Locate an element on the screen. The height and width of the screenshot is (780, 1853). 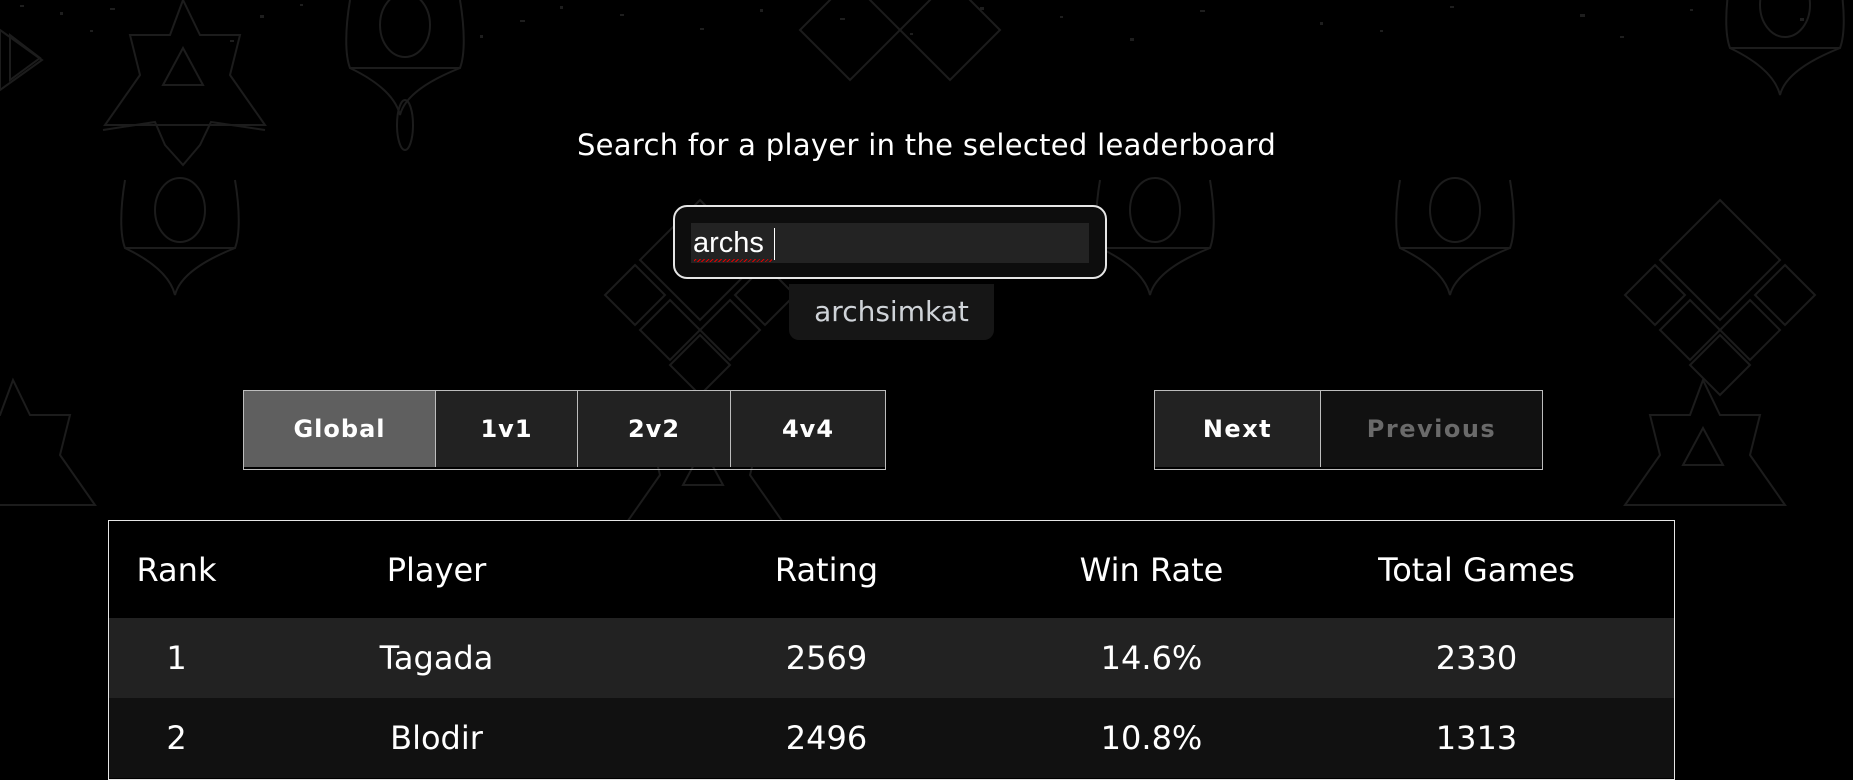
pagination: Next Previous is located at coordinates (1348, 430).